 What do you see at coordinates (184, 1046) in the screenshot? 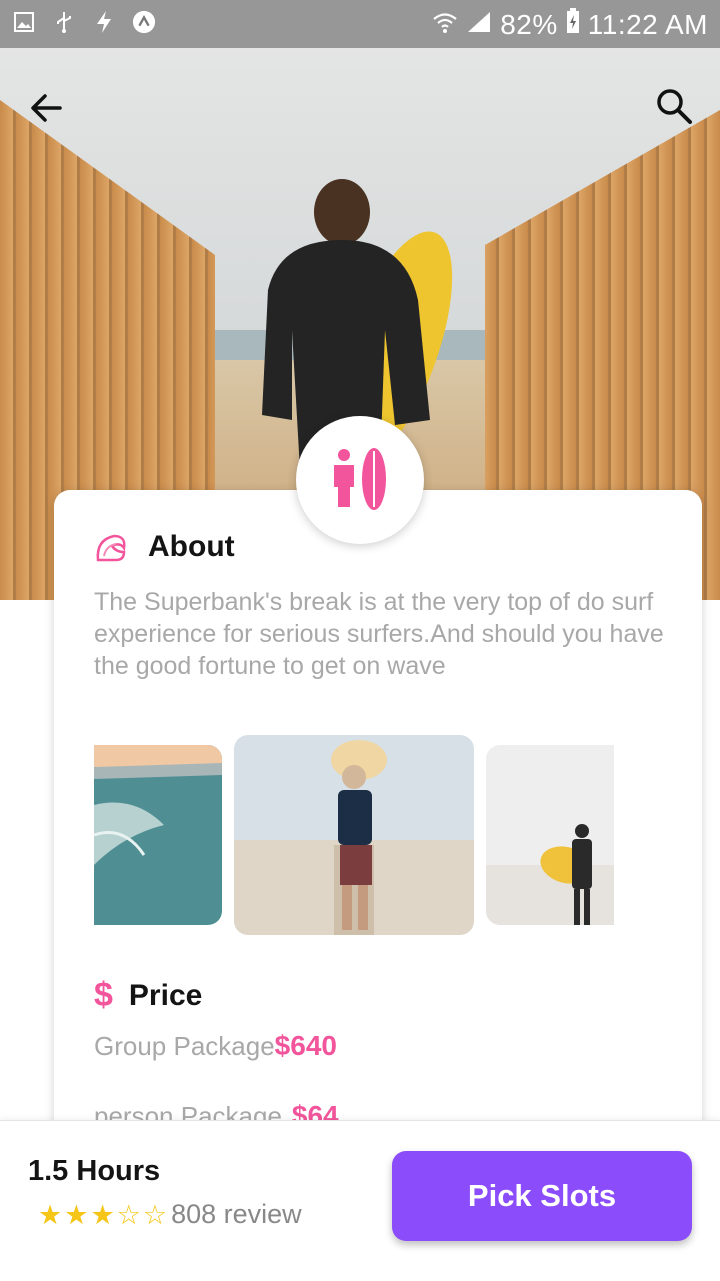
I see `package-label: Group Package` at bounding box center [184, 1046].